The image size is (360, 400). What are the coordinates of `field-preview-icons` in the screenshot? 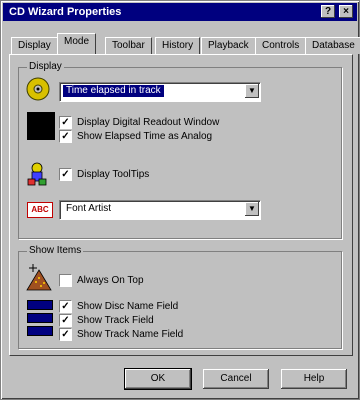 It's located at (40, 319).